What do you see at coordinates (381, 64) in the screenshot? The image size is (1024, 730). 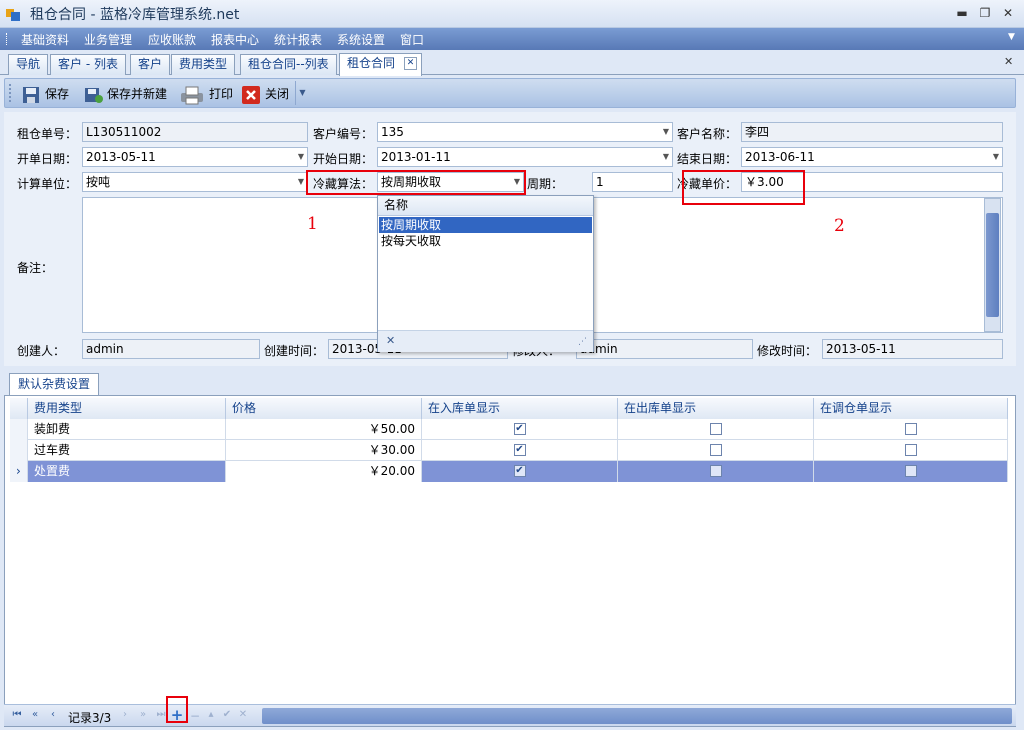 I see `tab-contract: 租仓合同 ✕` at bounding box center [381, 64].